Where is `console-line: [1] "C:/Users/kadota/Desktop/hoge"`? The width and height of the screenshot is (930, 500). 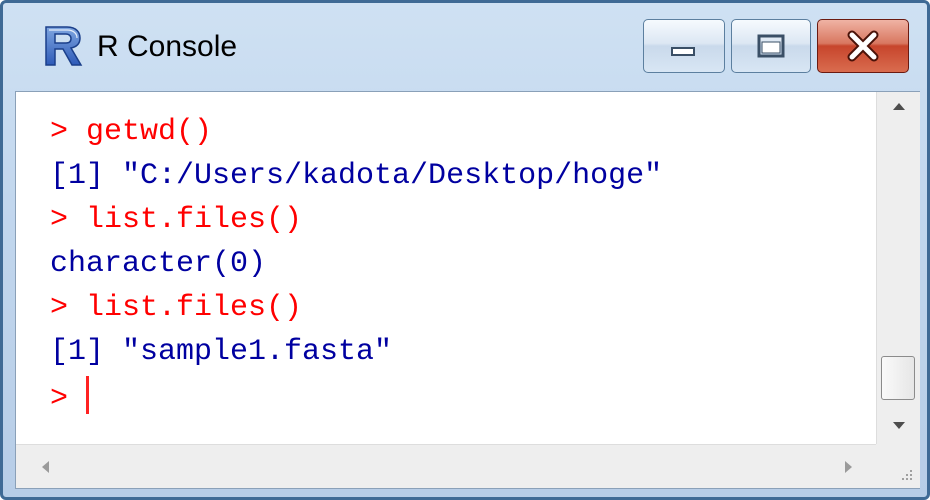 console-line: [1] "C:/Users/kadota/Desktop/hoge" is located at coordinates (356, 176).